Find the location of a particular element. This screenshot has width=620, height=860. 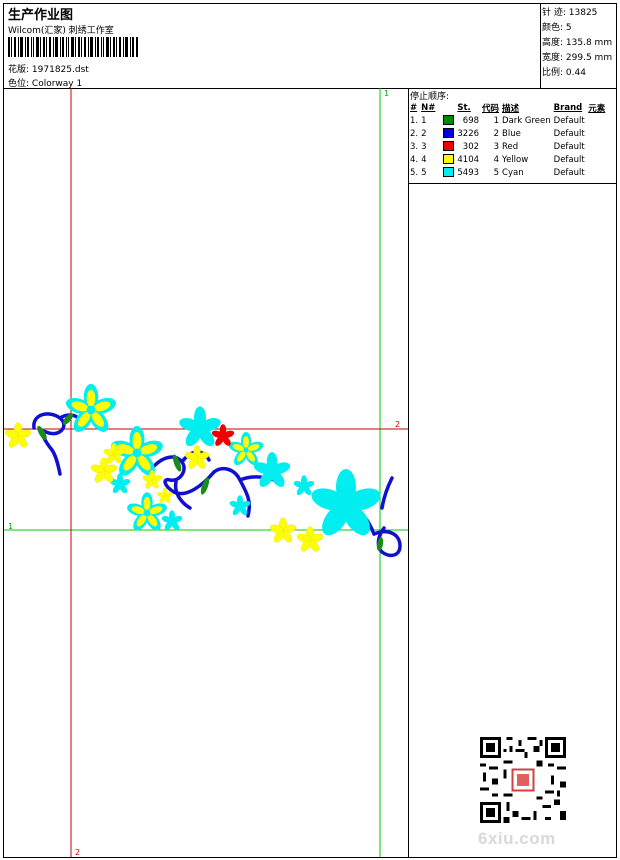

row-number: 3. is located at coordinates (414, 146).